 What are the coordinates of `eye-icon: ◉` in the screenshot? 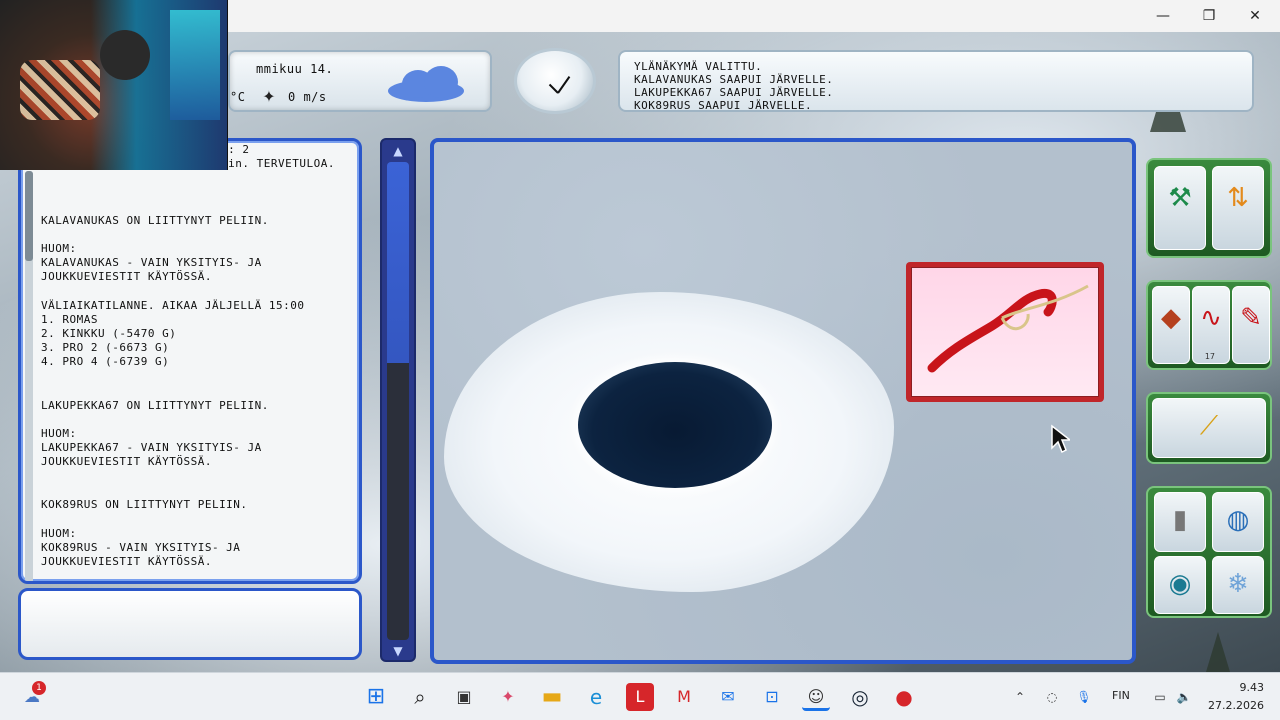 It's located at (1180, 584).